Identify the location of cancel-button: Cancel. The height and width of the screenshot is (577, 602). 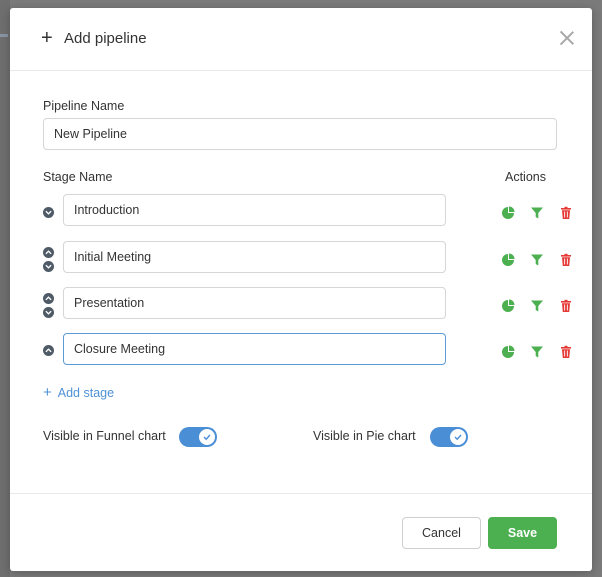
(441, 533).